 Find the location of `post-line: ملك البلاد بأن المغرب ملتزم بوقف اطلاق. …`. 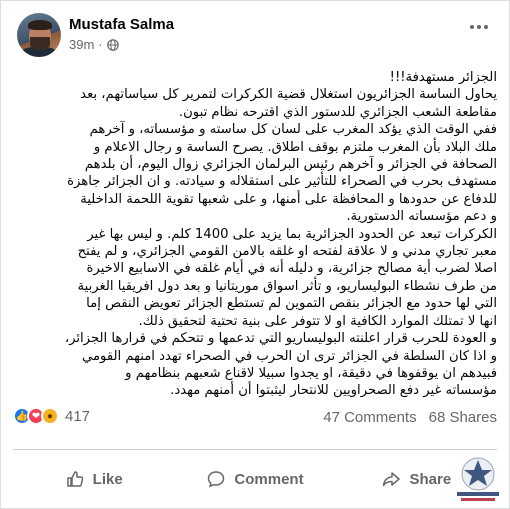

post-line: ملك البلاد بأن المغرب ملتزم بوقف اطلاق. … is located at coordinates (295, 147).